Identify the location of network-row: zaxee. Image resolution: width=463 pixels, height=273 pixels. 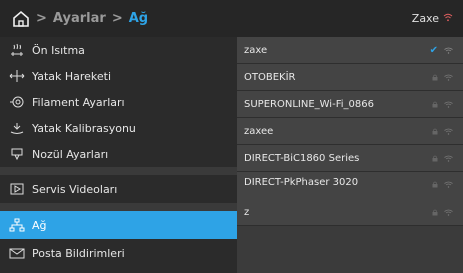
(350, 131).